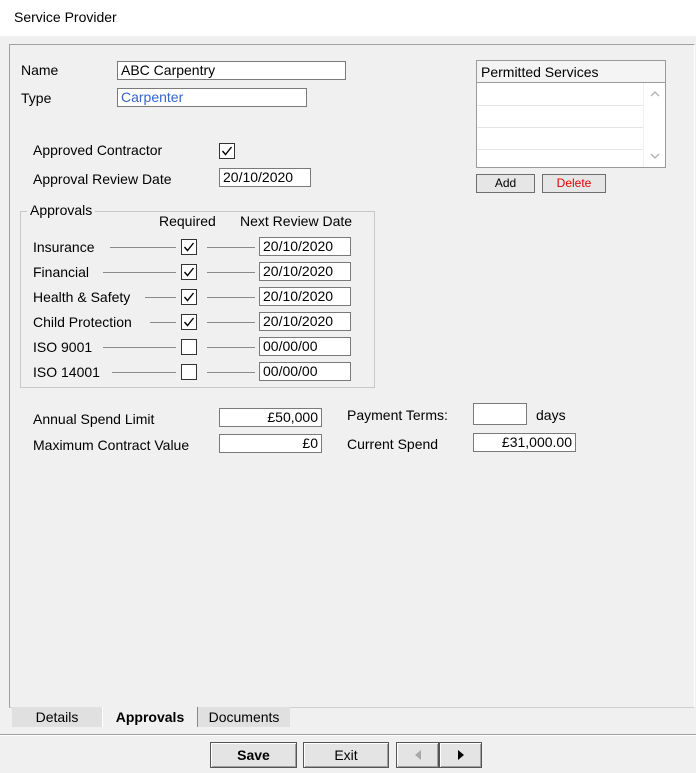  I want to click on triangle-left-icon, so click(417, 755).